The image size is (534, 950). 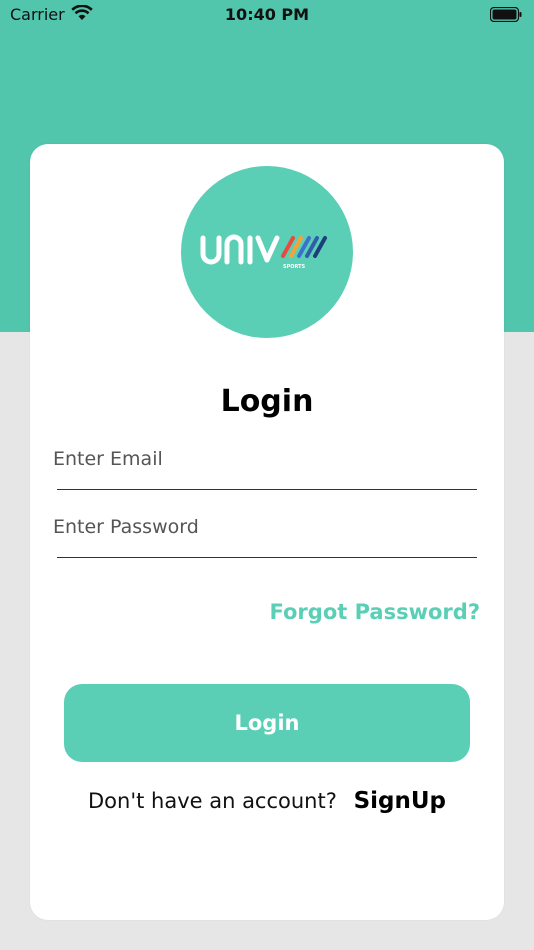 What do you see at coordinates (212, 801) in the screenshot?
I see `no-account-text: Don't have an account?` at bounding box center [212, 801].